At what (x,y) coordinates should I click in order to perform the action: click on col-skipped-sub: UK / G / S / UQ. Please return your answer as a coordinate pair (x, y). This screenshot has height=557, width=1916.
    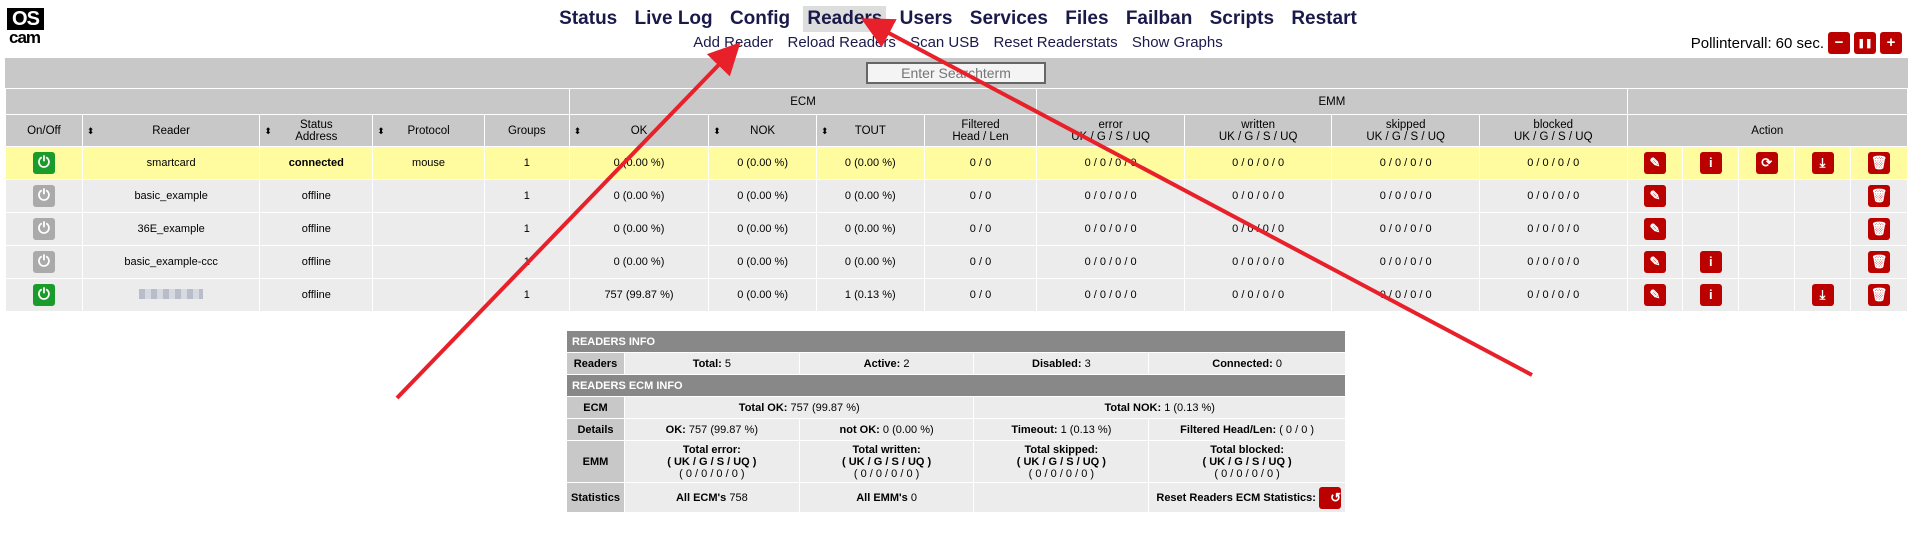
    Looking at the image, I should click on (1405, 136).